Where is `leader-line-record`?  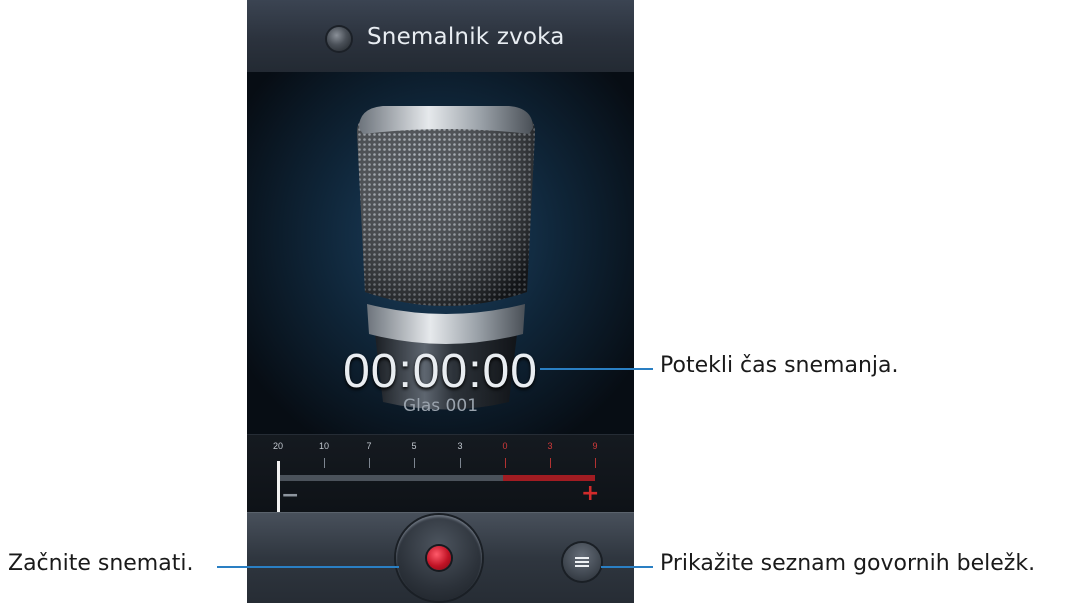
leader-line-record is located at coordinates (308, 567).